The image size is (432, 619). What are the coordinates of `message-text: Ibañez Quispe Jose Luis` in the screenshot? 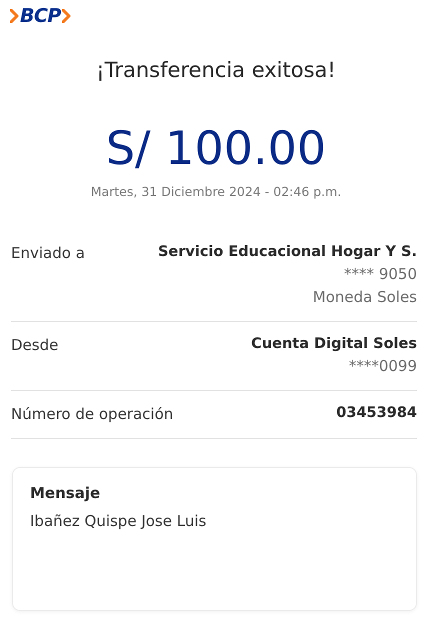 It's located at (119, 521).